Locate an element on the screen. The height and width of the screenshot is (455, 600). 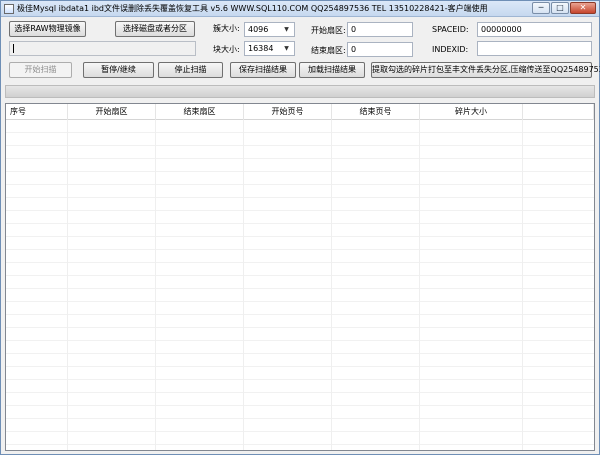
save-scan-result-button: 保存扫描结果 is located at coordinates (263, 70).